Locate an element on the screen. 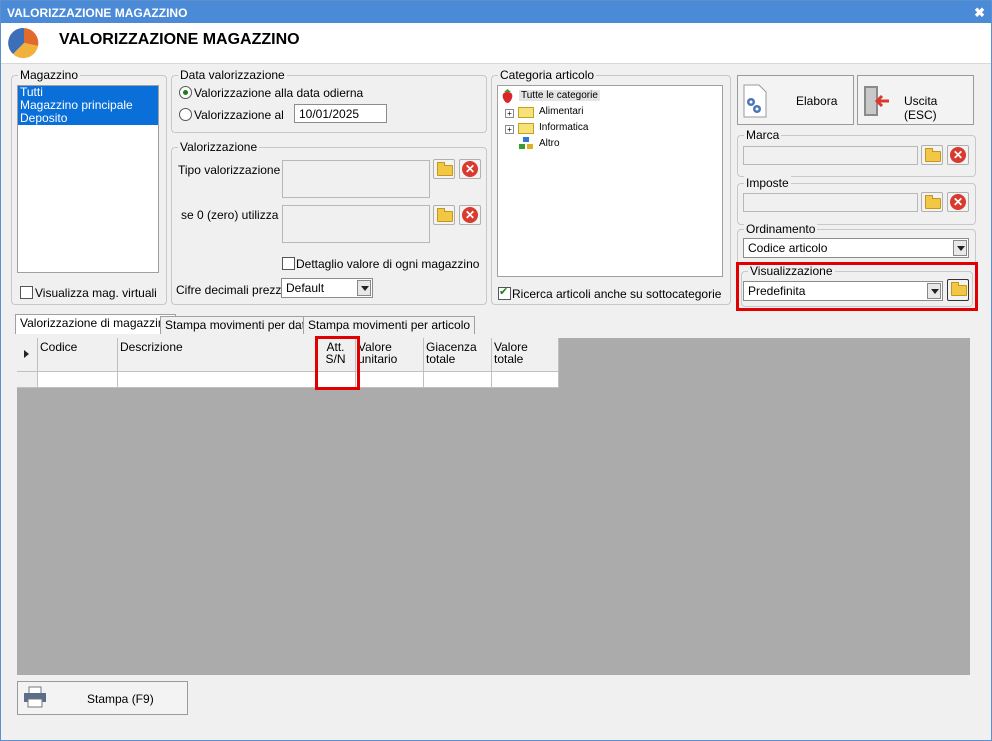 This screenshot has width=992, height=741. highlight-att-column is located at coordinates (337, 363).